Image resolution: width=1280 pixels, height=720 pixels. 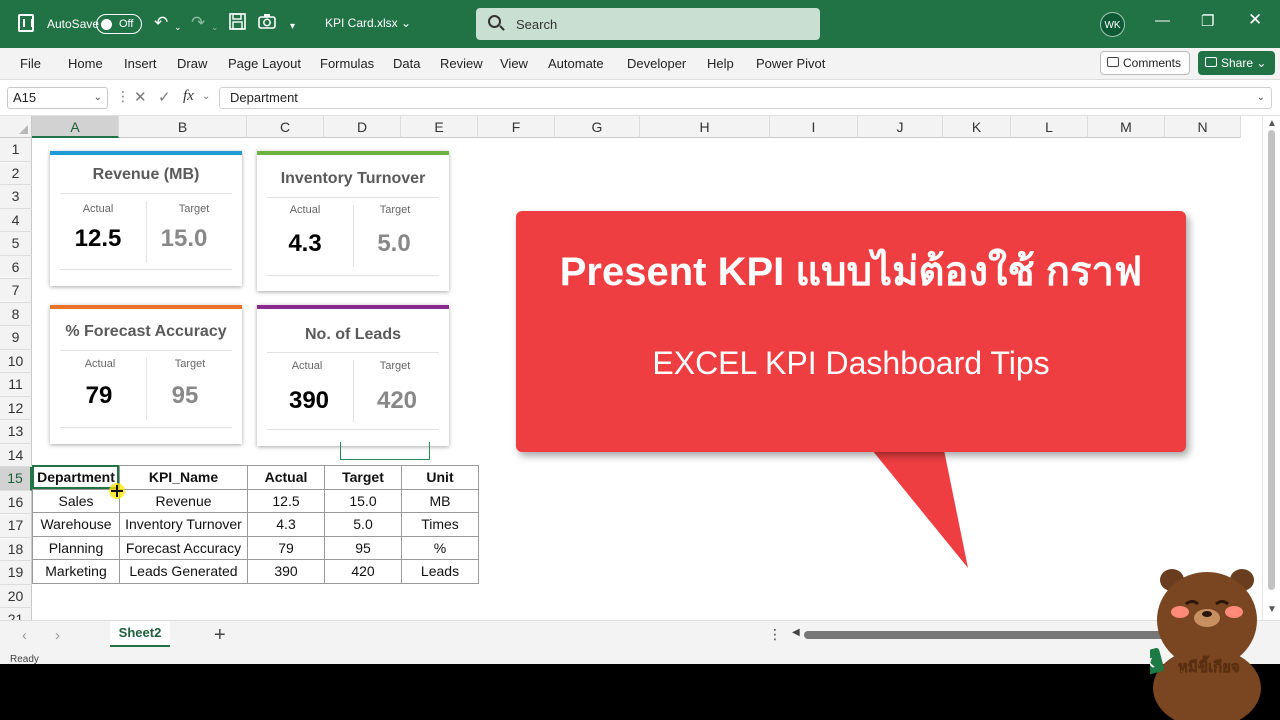 I want to click on save-icon, so click(x=237, y=24).